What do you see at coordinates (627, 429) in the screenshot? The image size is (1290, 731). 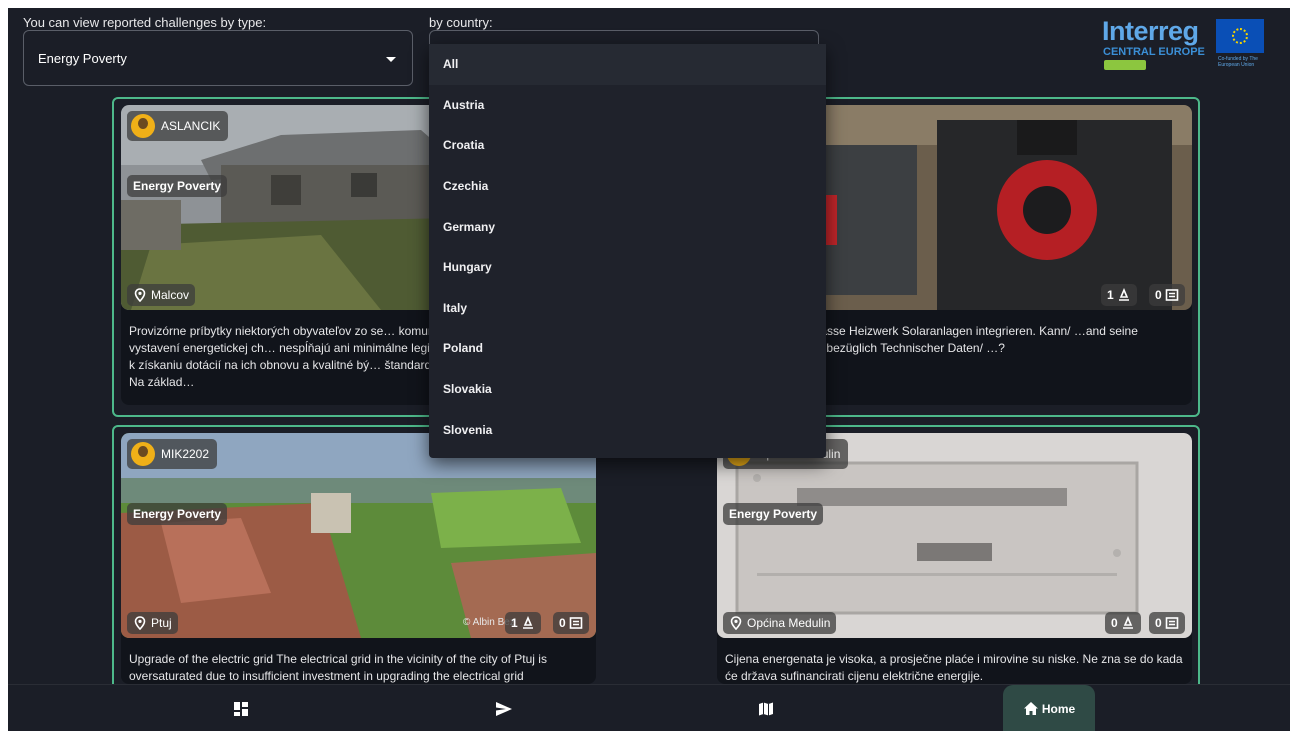 I see `country-option-slovenia: Slovenia` at bounding box center [627, 429].